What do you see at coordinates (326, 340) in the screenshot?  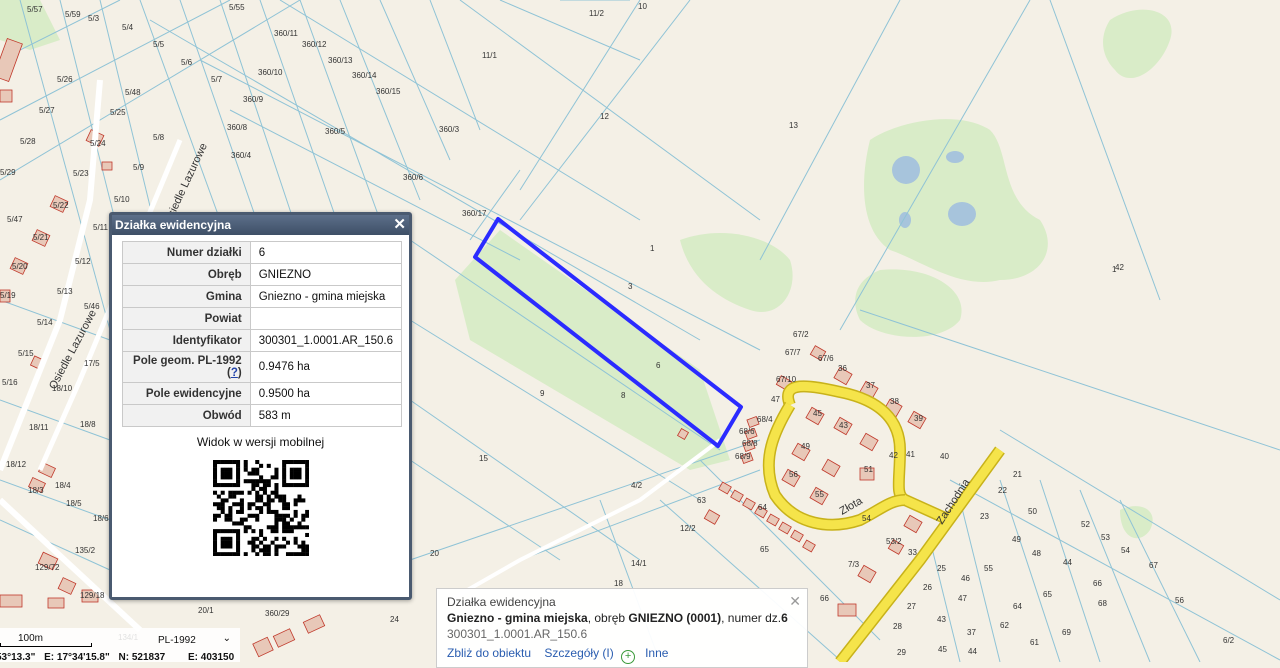 I see `attr-value: 300301_1.0001.AR_150.6` at bounding box center [326, 340].